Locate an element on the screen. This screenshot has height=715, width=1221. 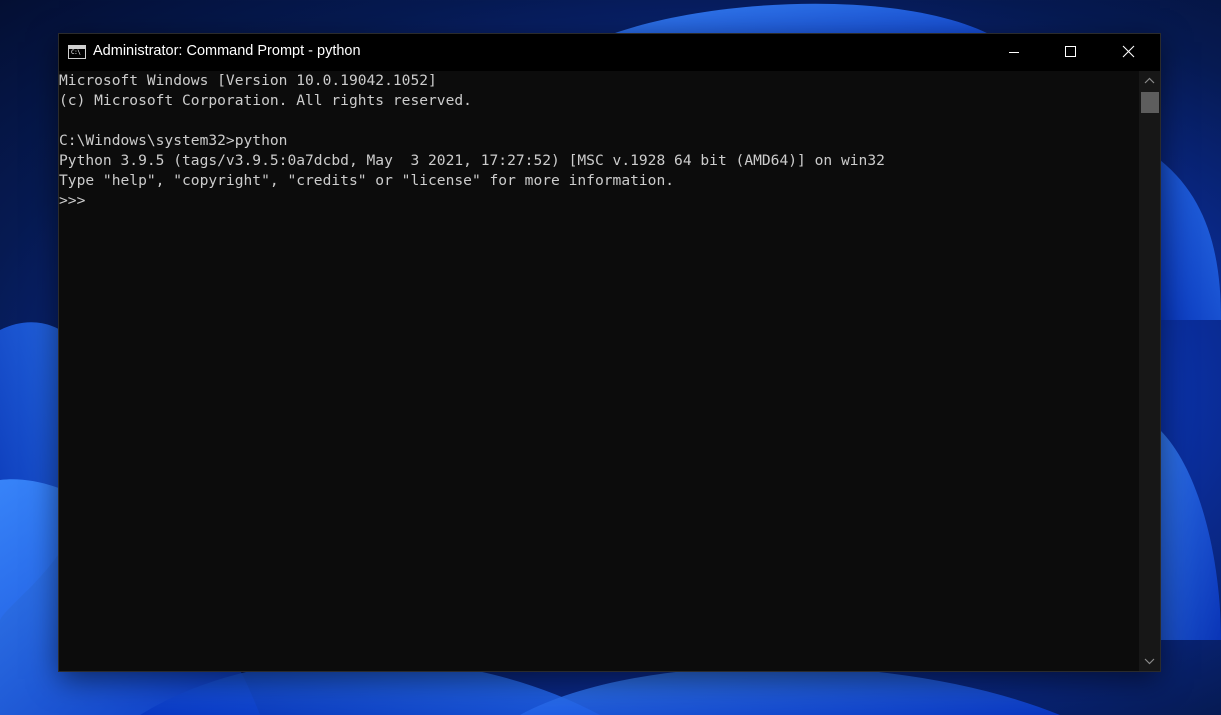
cmd-app-icon: C:\ is located at coordinates (77, 52).